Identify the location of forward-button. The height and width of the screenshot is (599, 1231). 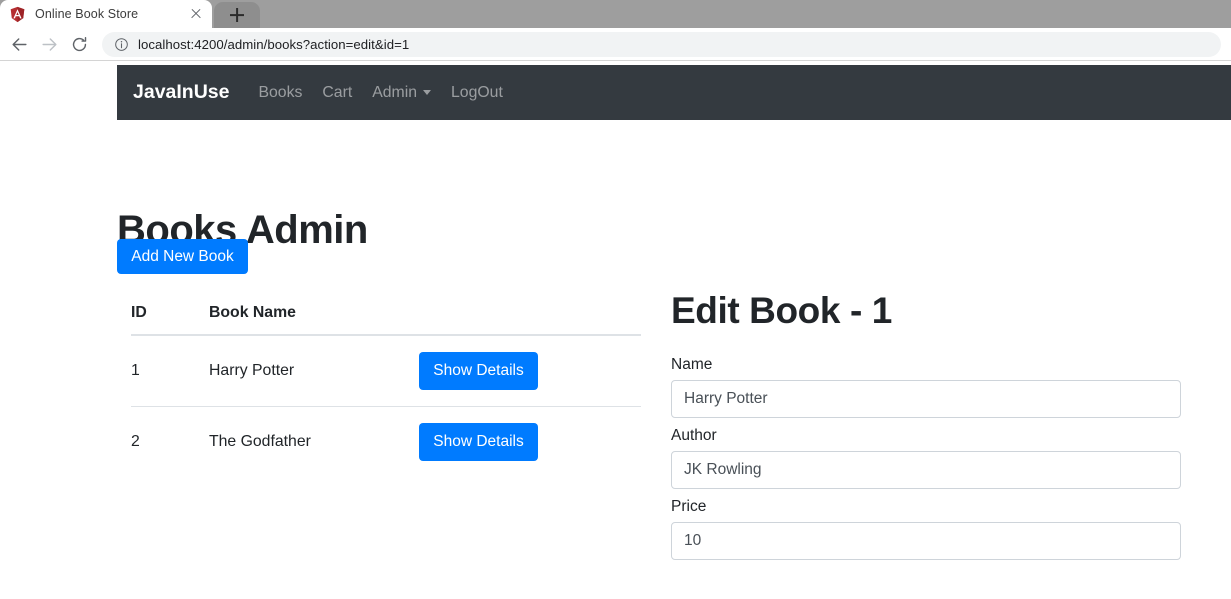
(49, 44).